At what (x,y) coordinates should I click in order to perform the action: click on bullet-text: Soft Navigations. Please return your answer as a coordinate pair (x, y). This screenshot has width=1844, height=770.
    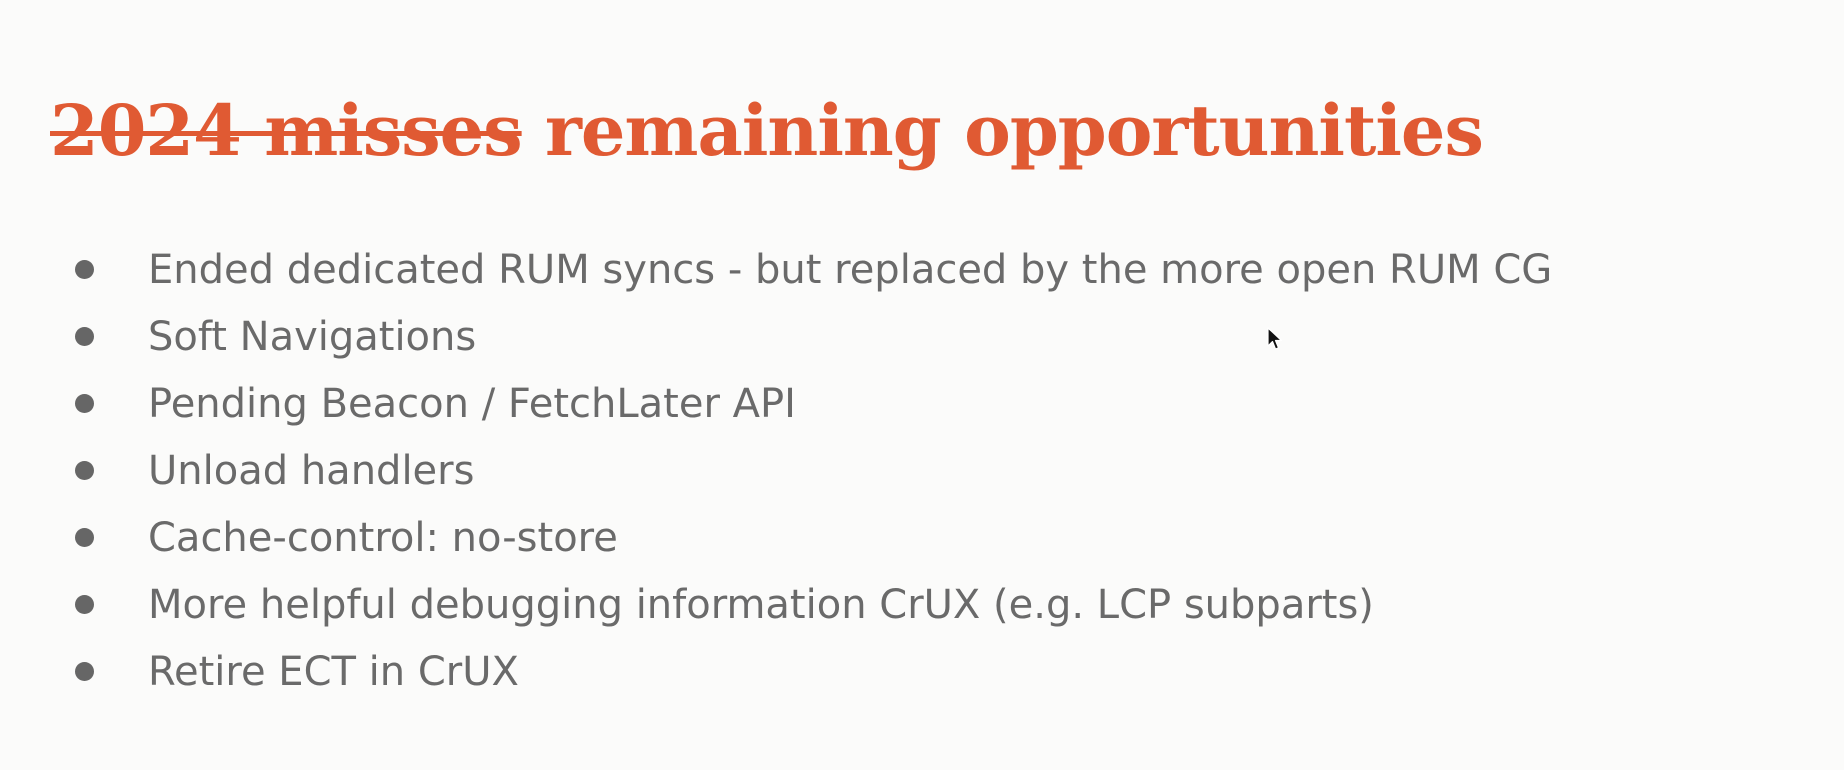
    Looking at the image, I should click on (312, 336).